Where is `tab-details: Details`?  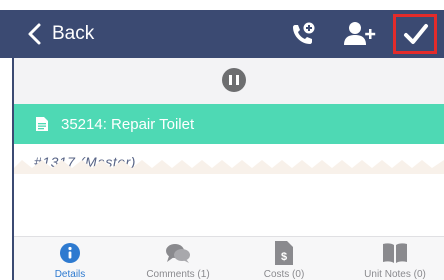
tab-details: Details is located at coordinates (70, 258).